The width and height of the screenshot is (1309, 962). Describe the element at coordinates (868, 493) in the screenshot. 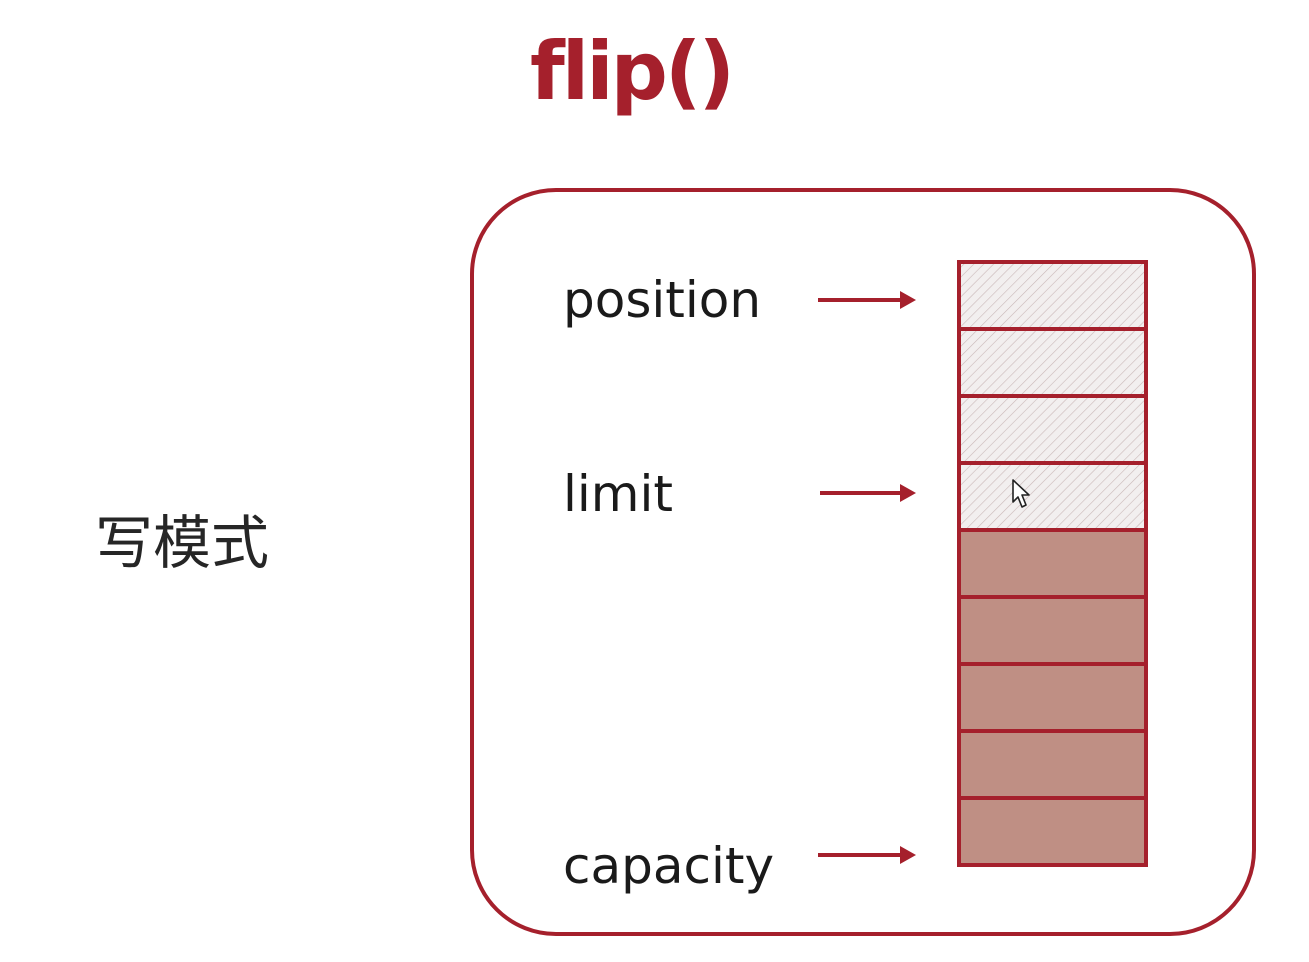

I see `limit-arrow` at that location.